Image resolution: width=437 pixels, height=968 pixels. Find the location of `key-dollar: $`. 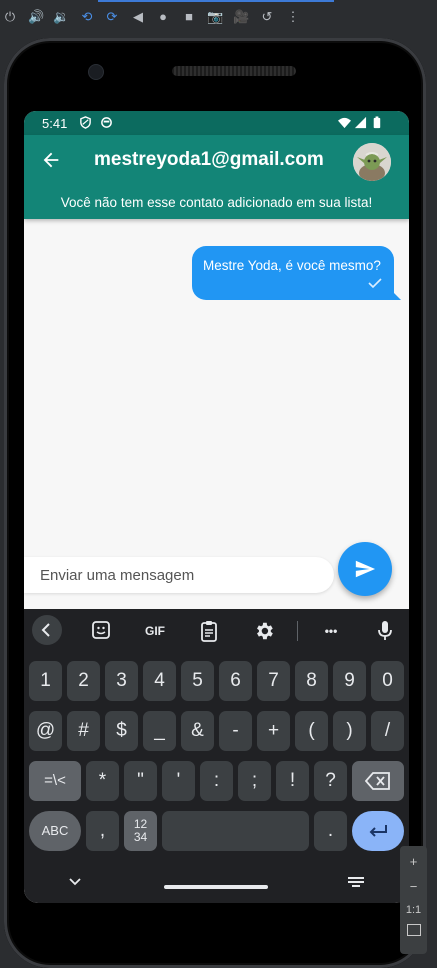

key-dollar: $ is located at coordinates (121, 731).